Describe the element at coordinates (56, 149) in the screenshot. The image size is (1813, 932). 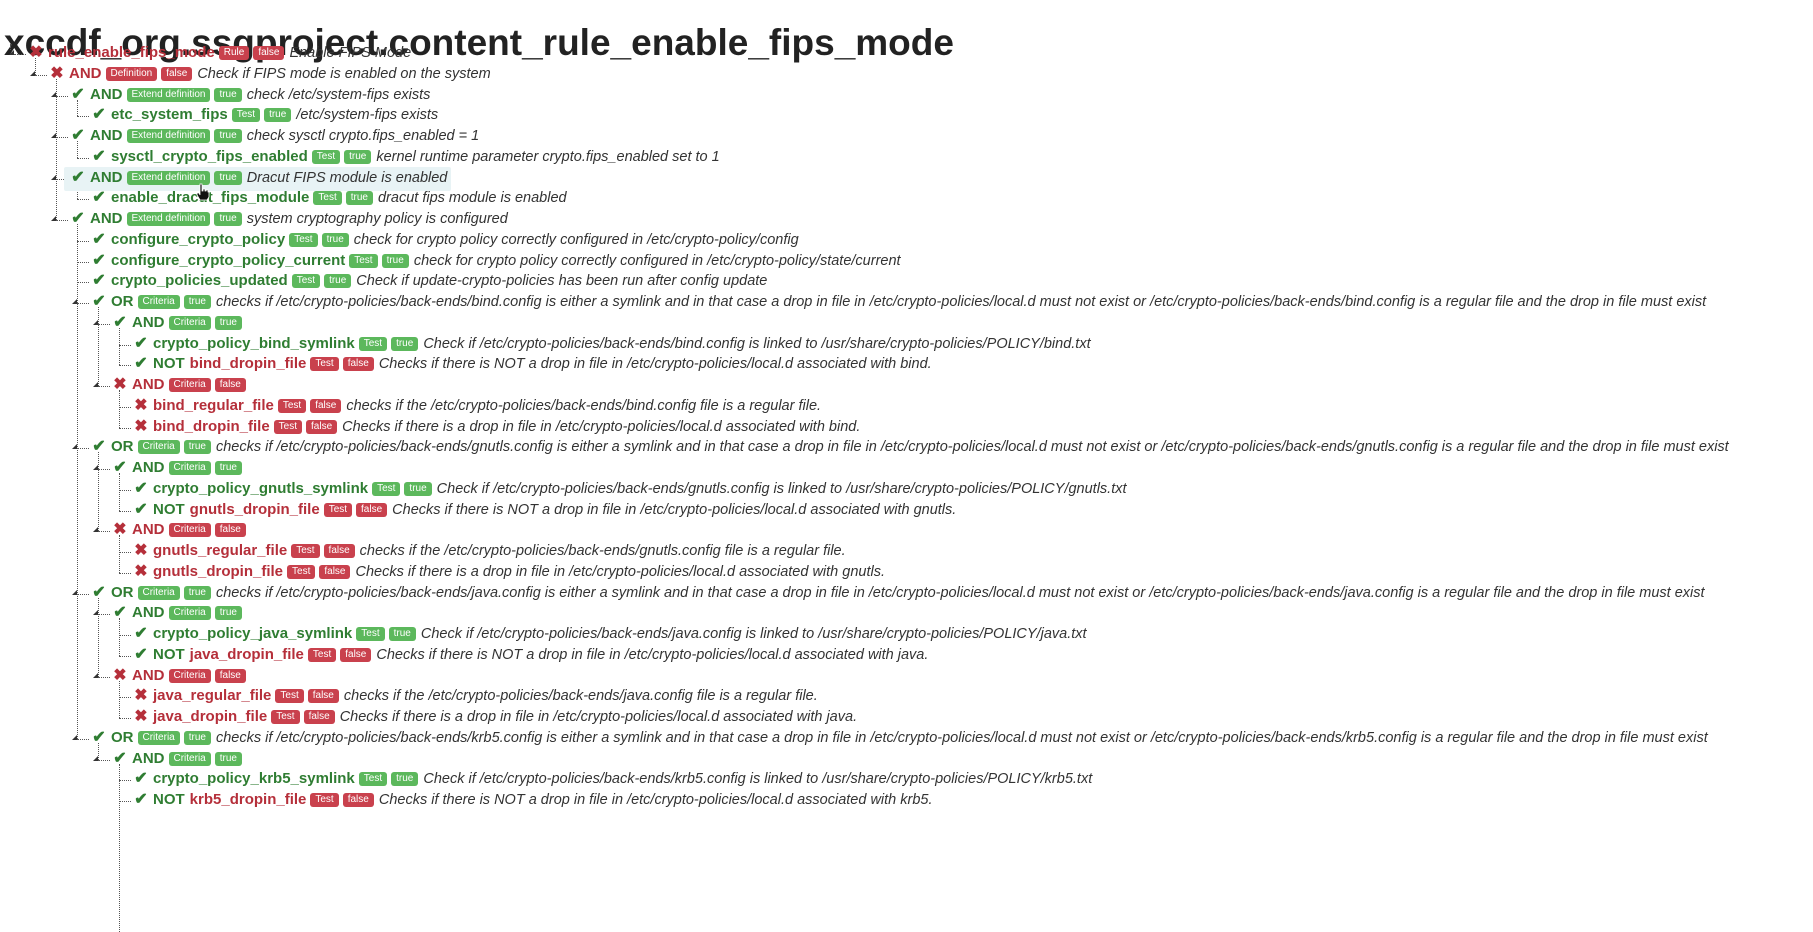
I see `tree-guide-line` at that location.